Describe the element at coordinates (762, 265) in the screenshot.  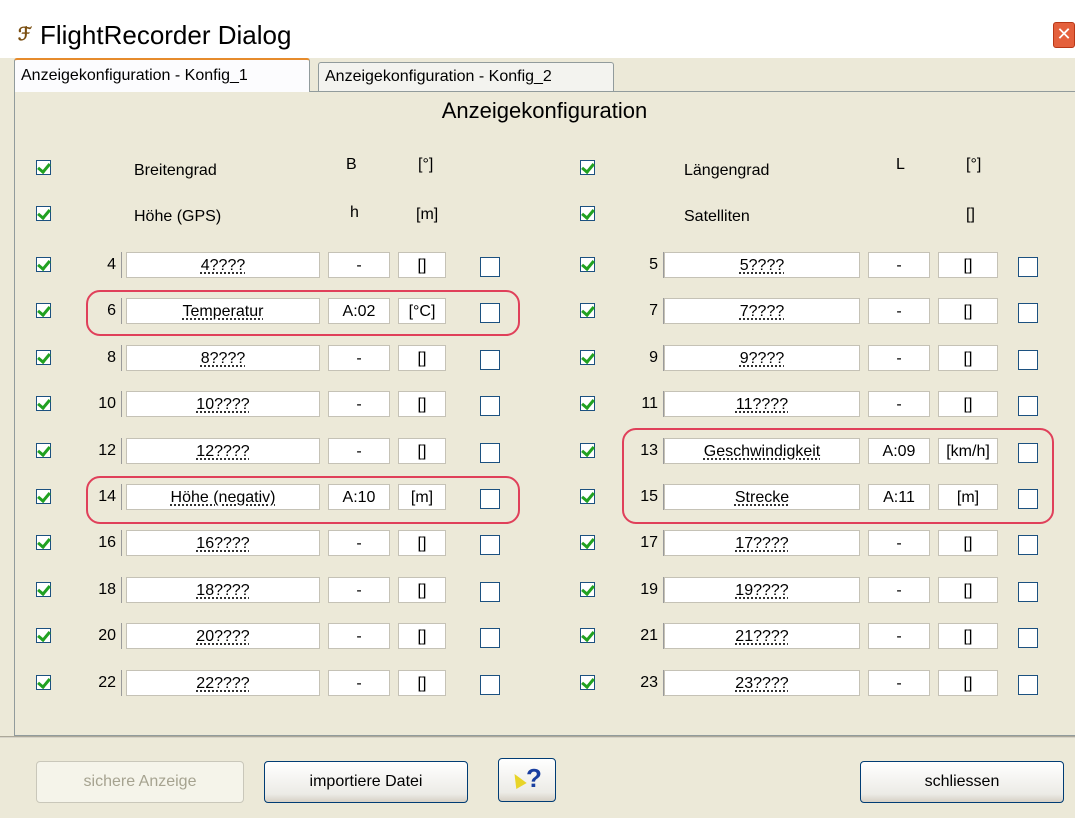
I see `row-name-field: 5????` at that location.